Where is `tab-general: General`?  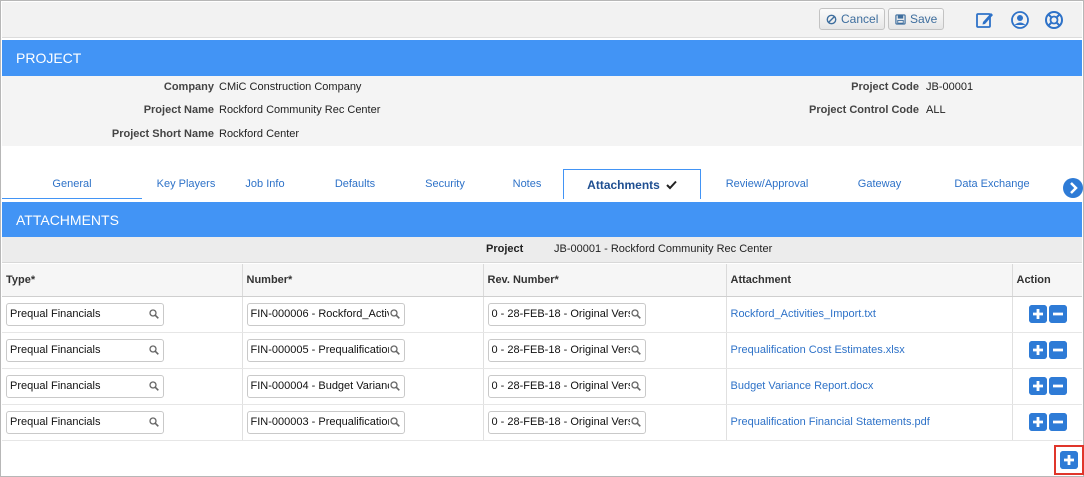
tab-general: General is located at coordinates (72, 184).